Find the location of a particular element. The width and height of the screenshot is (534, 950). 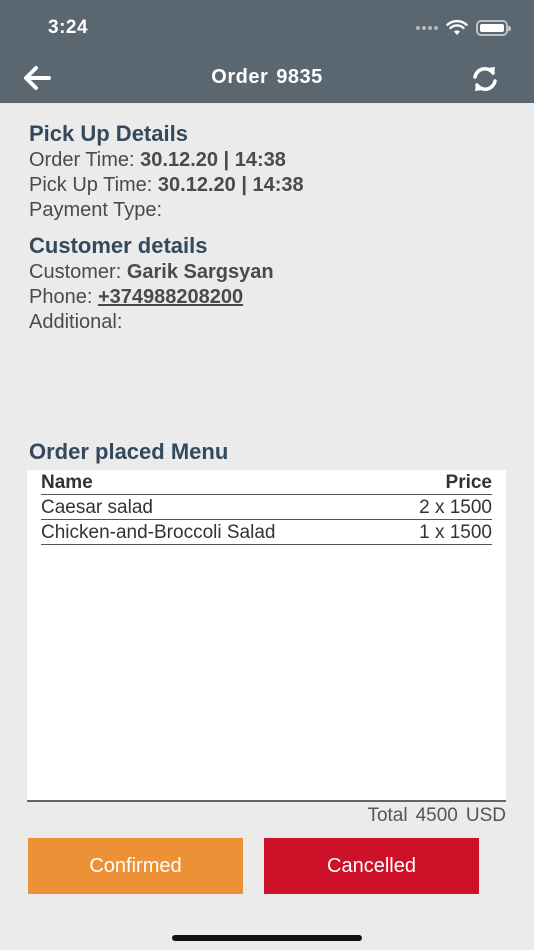

customer-label: Customer: is located at coordinates (75, 272).